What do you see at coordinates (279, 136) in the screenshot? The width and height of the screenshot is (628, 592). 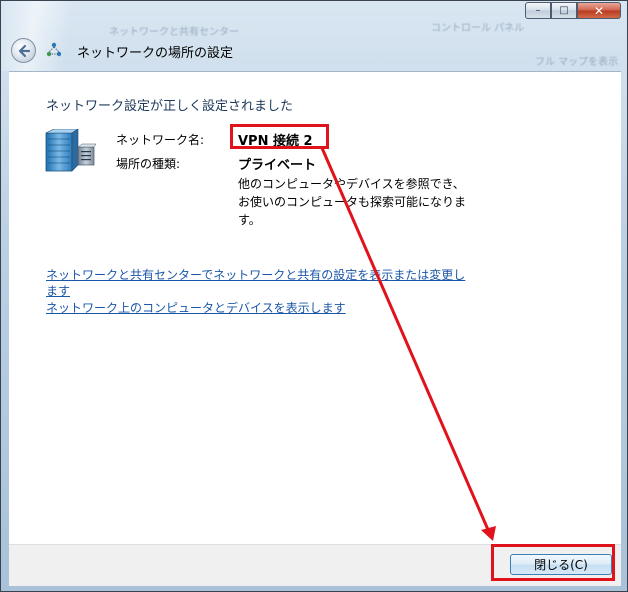 I see `network-name-highlight-box` at bounding box center [279, 136].